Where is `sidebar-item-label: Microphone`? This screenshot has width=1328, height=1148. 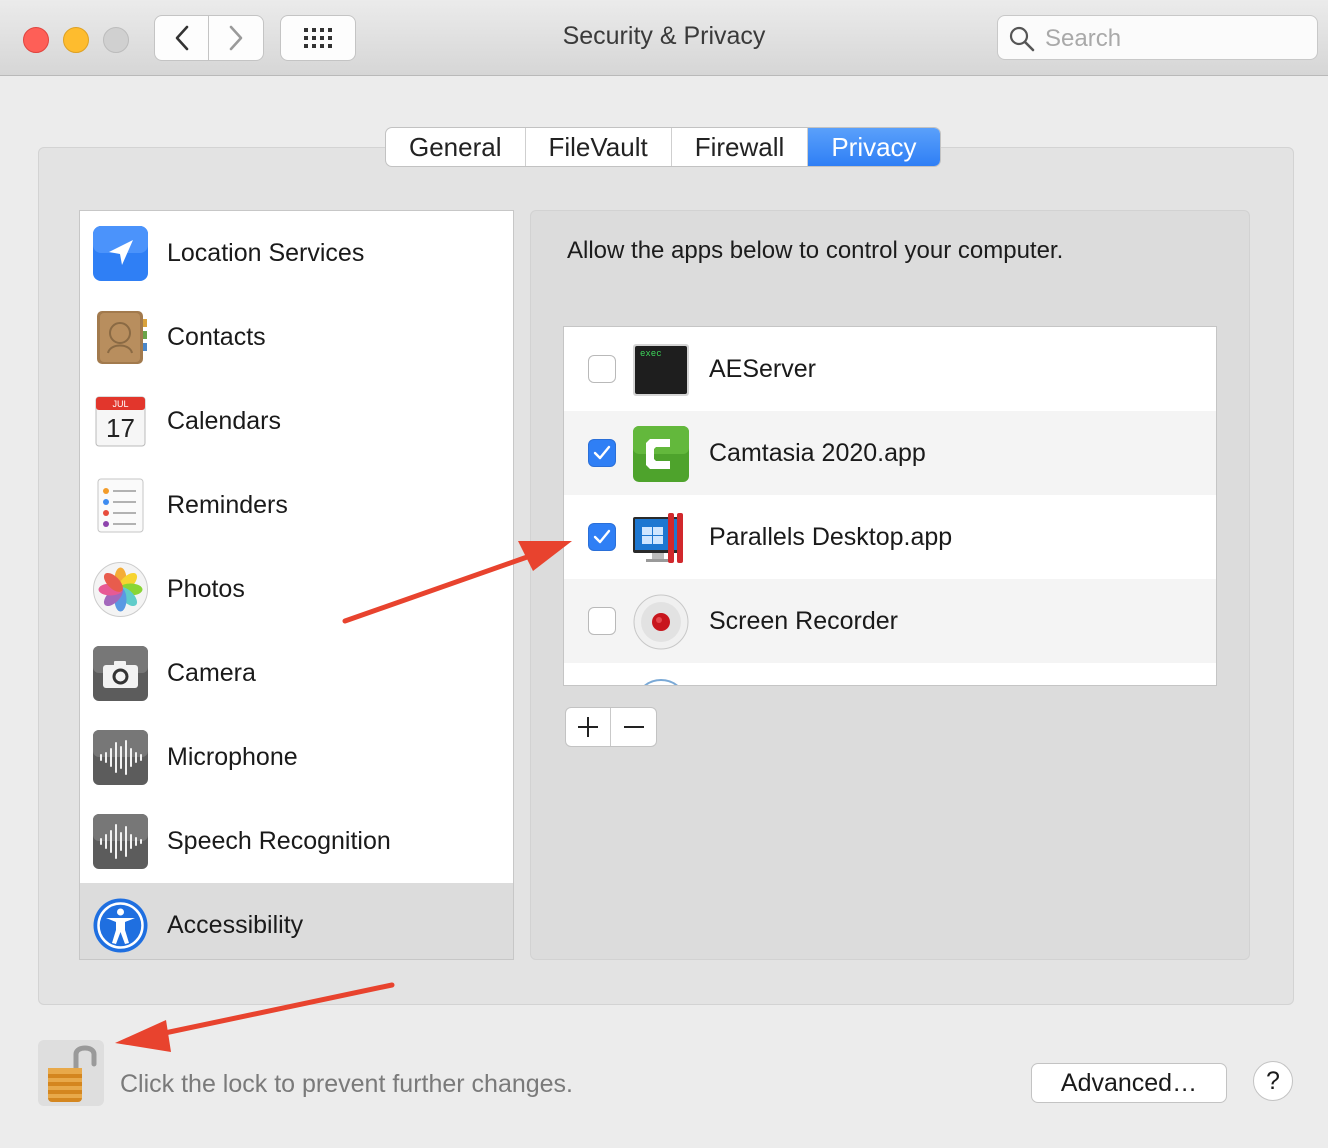
sidebar-item-label: Microphone is located at coordinates (232, 756).